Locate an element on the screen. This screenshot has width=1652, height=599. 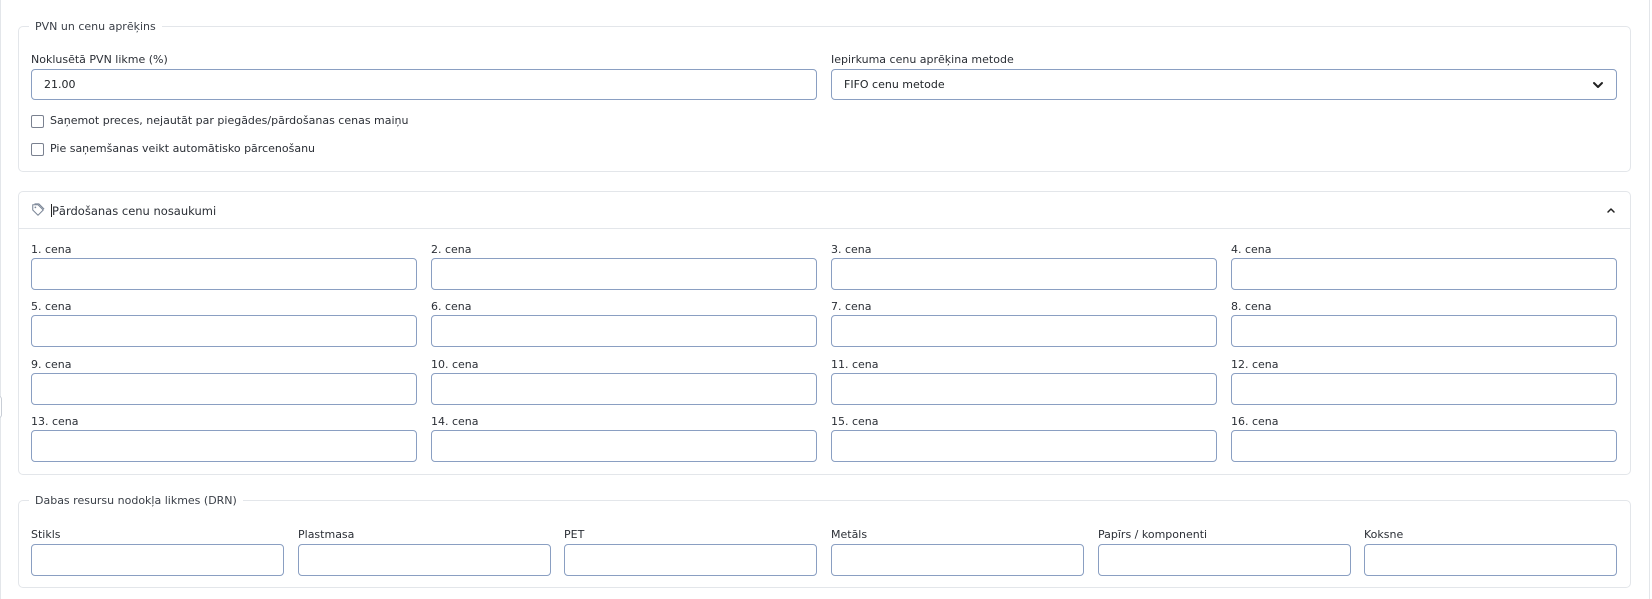
price-name-label: 9. cena is located at coordinates (51, 364).